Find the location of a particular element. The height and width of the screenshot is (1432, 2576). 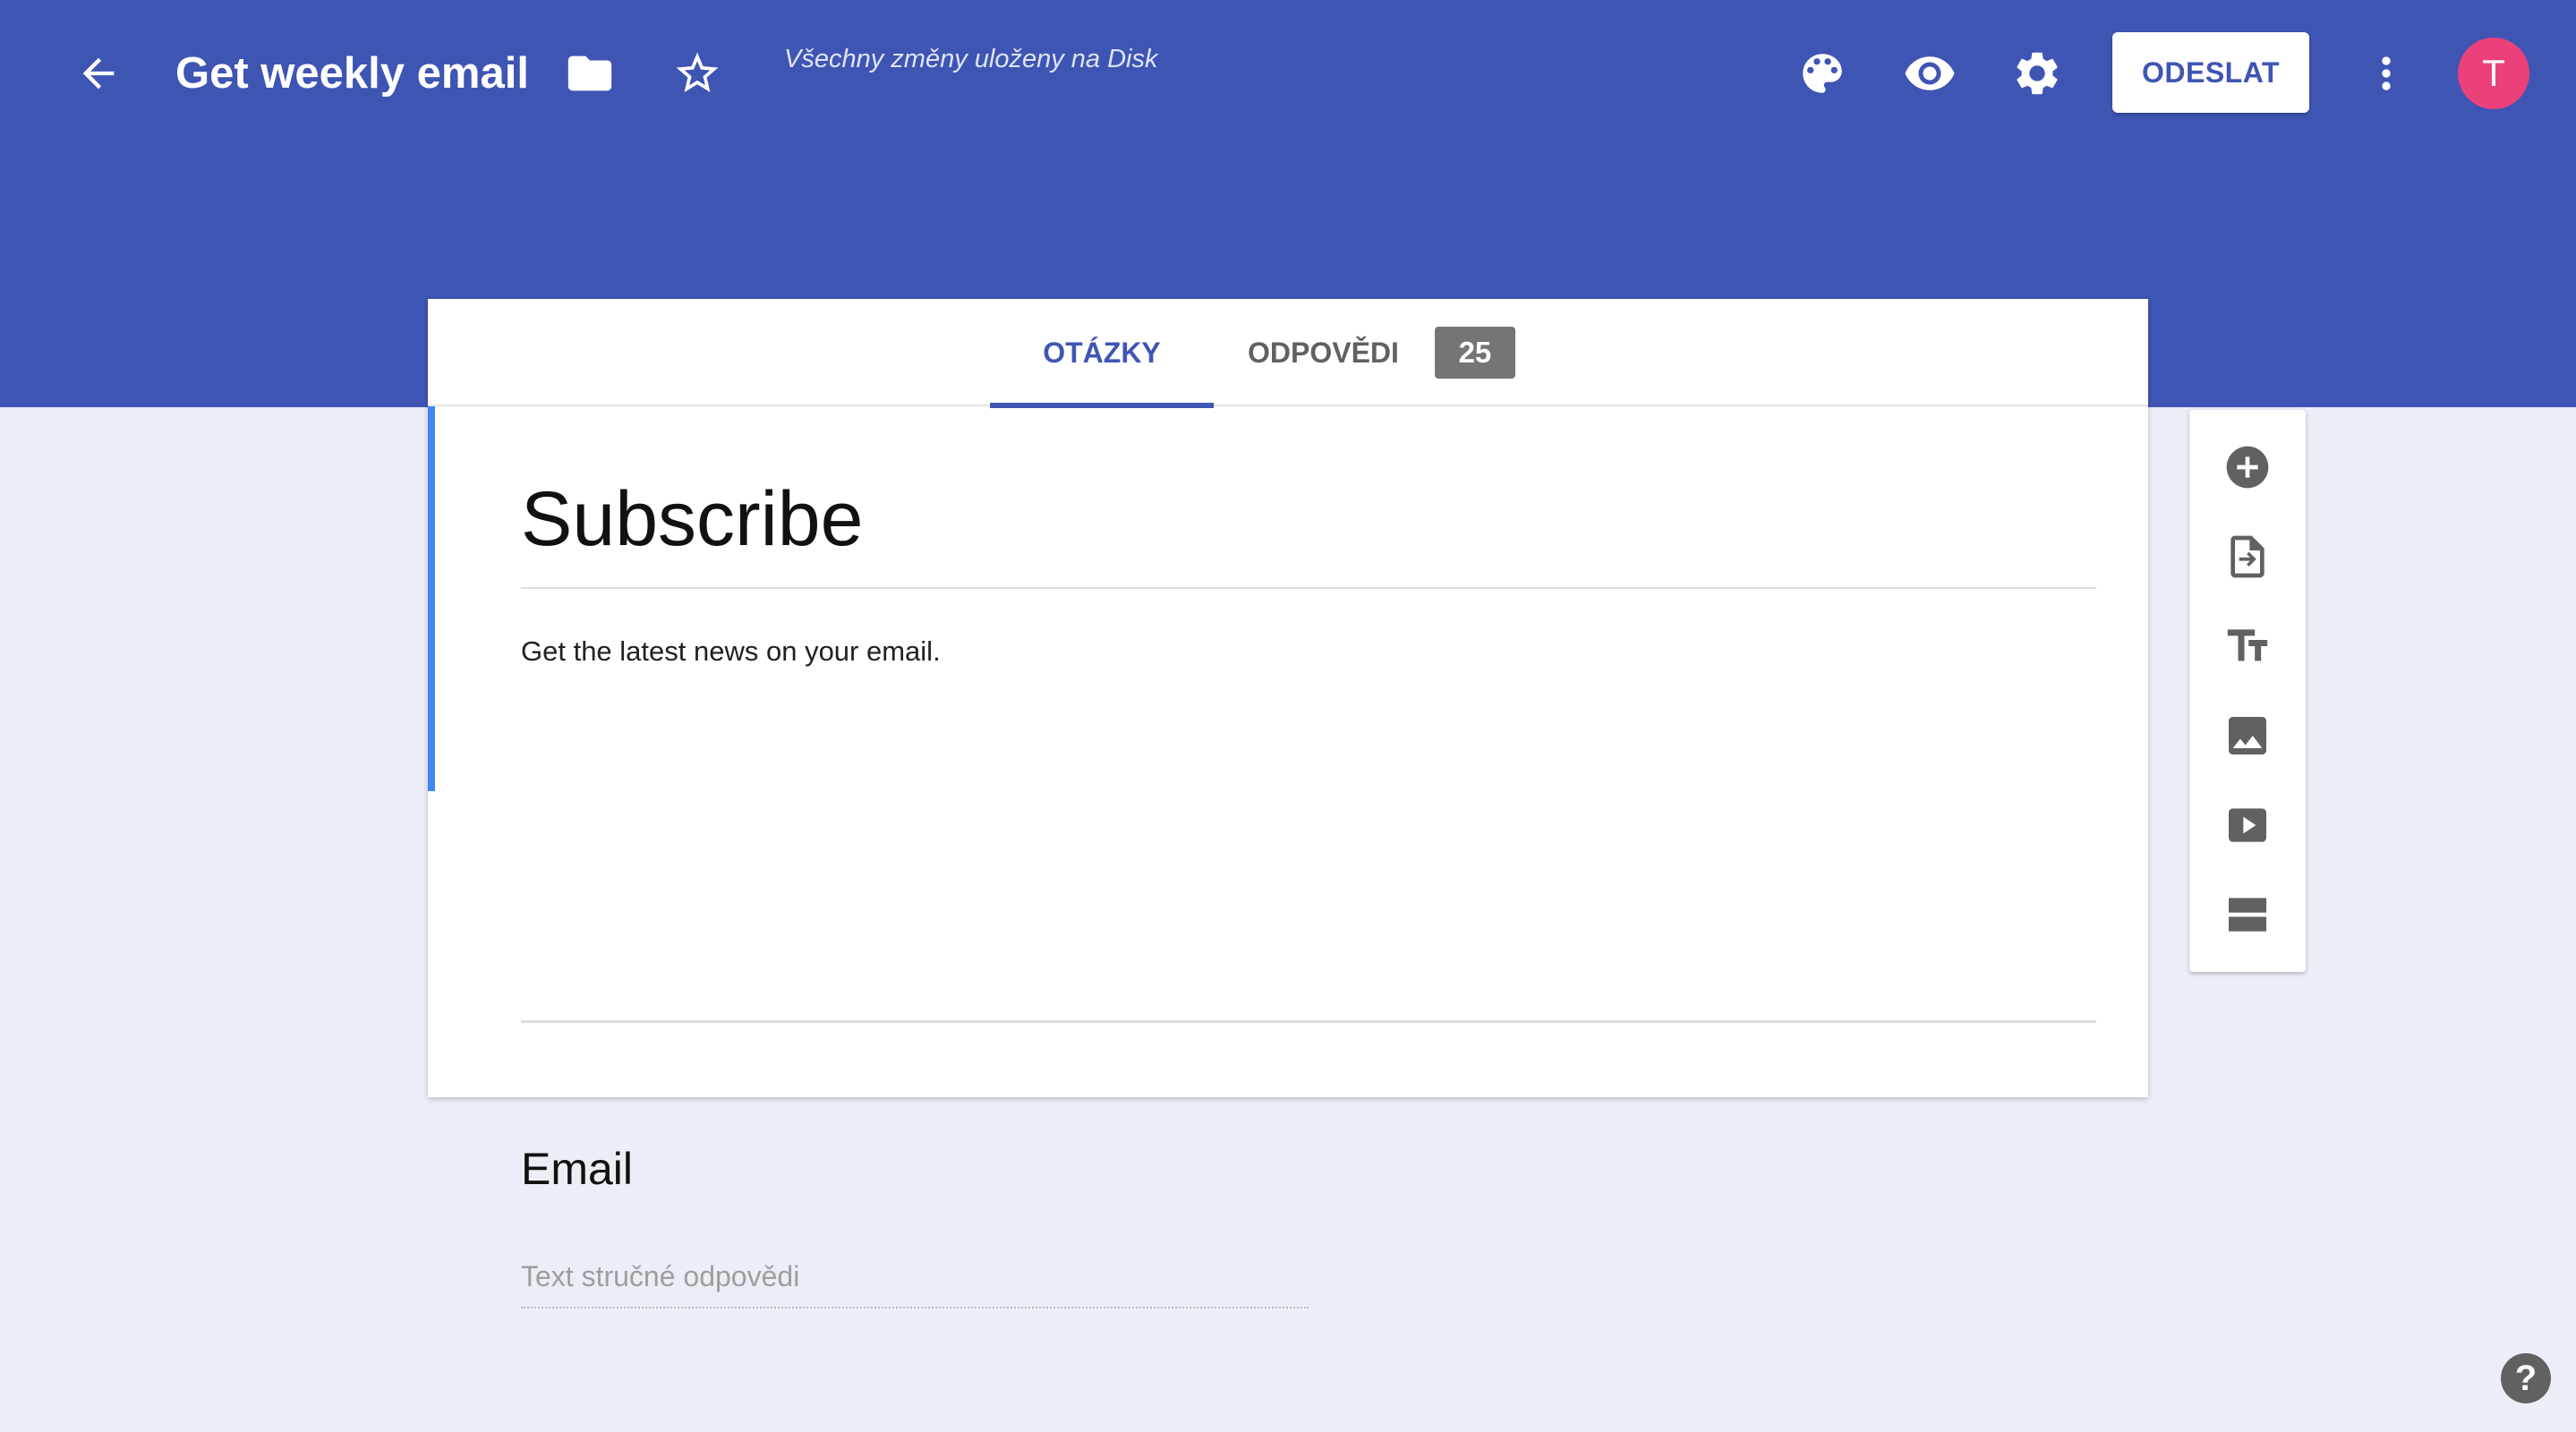

more-vert-icon is located at coordinates (2386, 73).